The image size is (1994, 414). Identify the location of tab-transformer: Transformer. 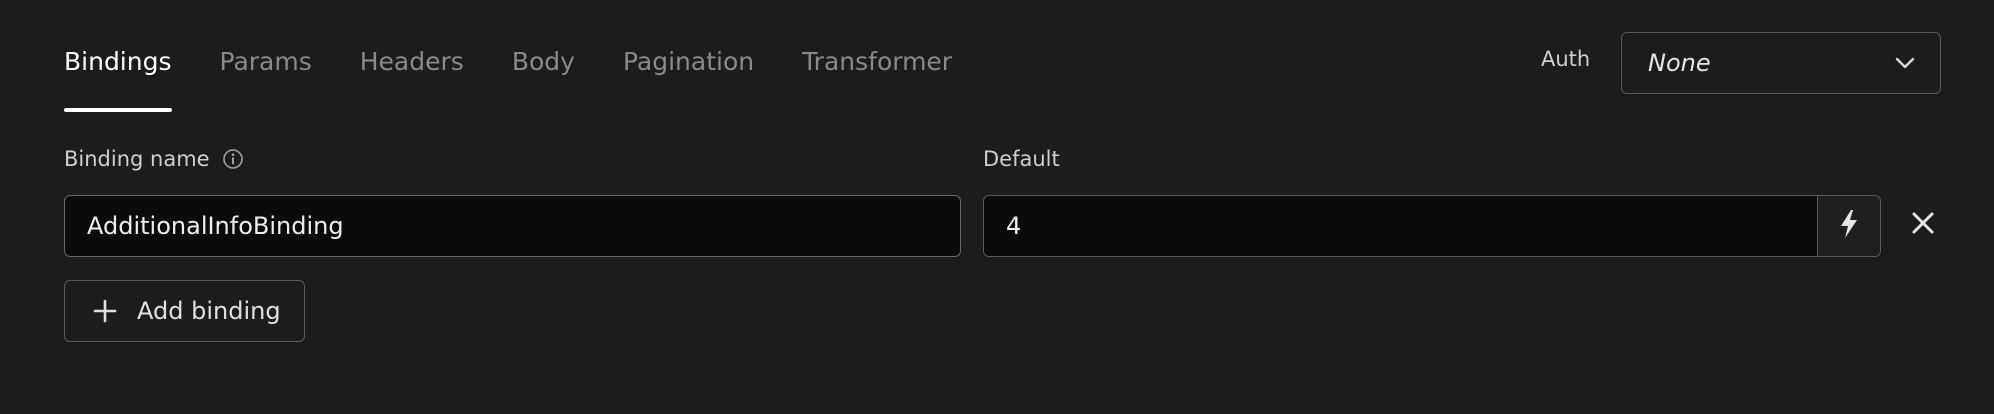
(877, 79).